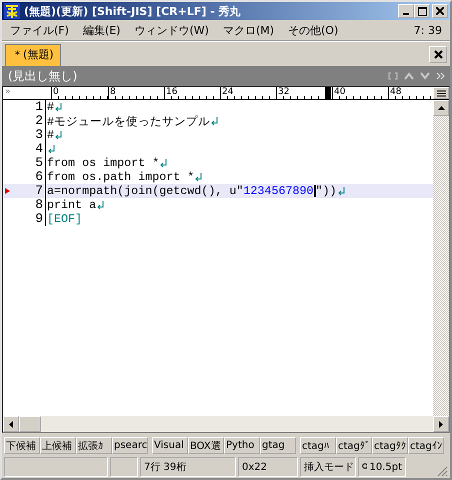 The height and width of the screenshot is (480, 452). What do you see at coordinates (426, 445) in the screenshot?
I see `function-key-button: ctagｲﾝ` at bounding box center [426, 445].